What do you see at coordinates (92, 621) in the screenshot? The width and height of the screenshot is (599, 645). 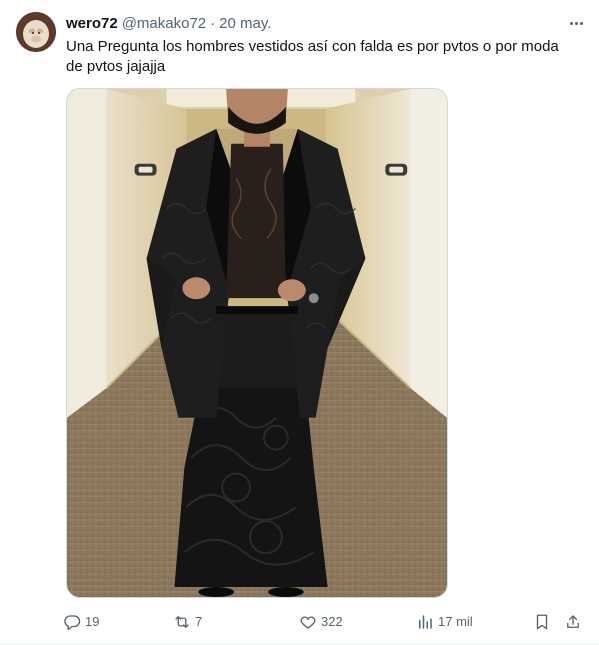 I see `reply-count: 19` at bounding box center [92, 621].